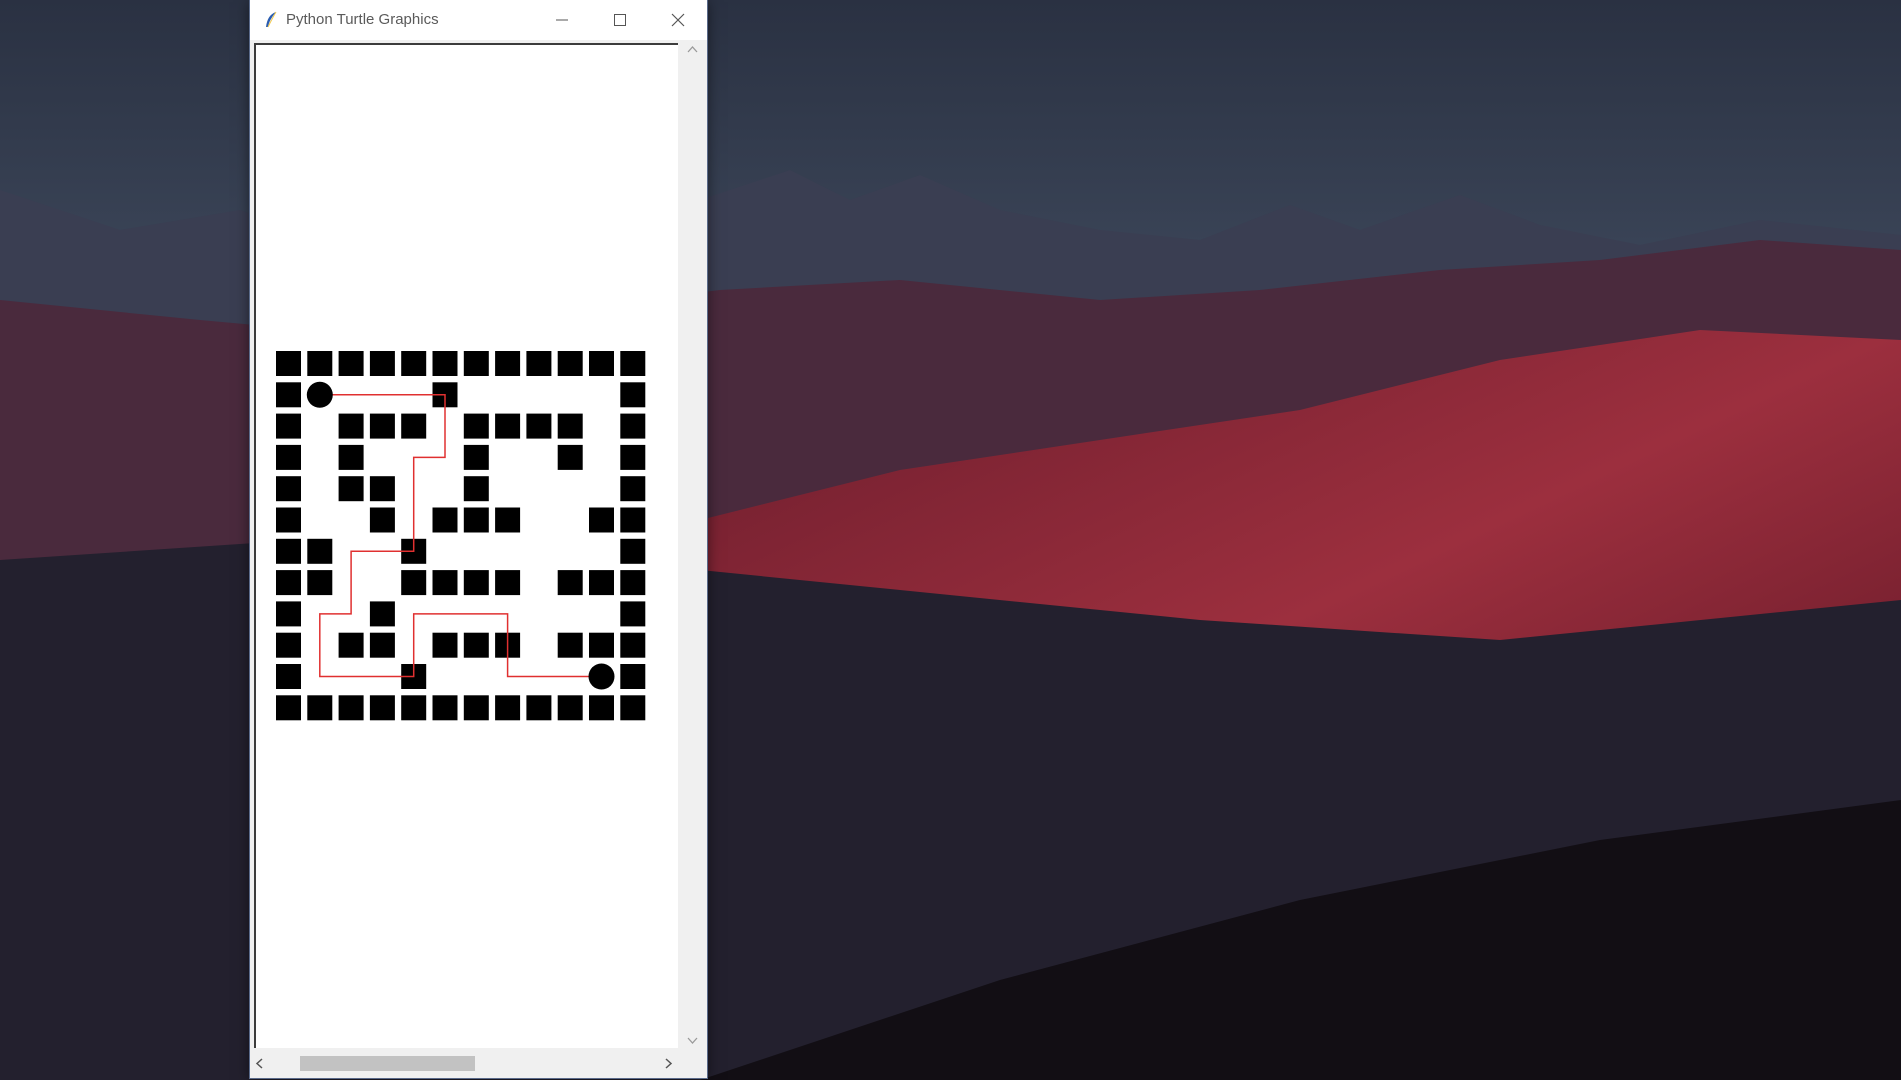  Describe the element at coordinates (478, 20) in the screenshot. I see `title-bar: Python Turtle Graphics` at that location.